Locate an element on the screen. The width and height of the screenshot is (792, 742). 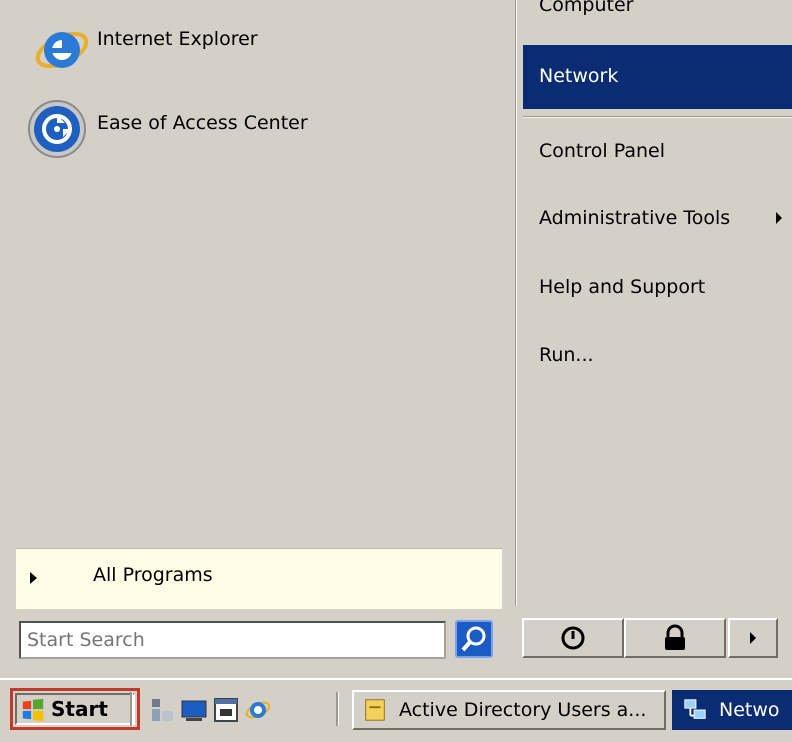
lock-button is located at coordinates (675, 638).